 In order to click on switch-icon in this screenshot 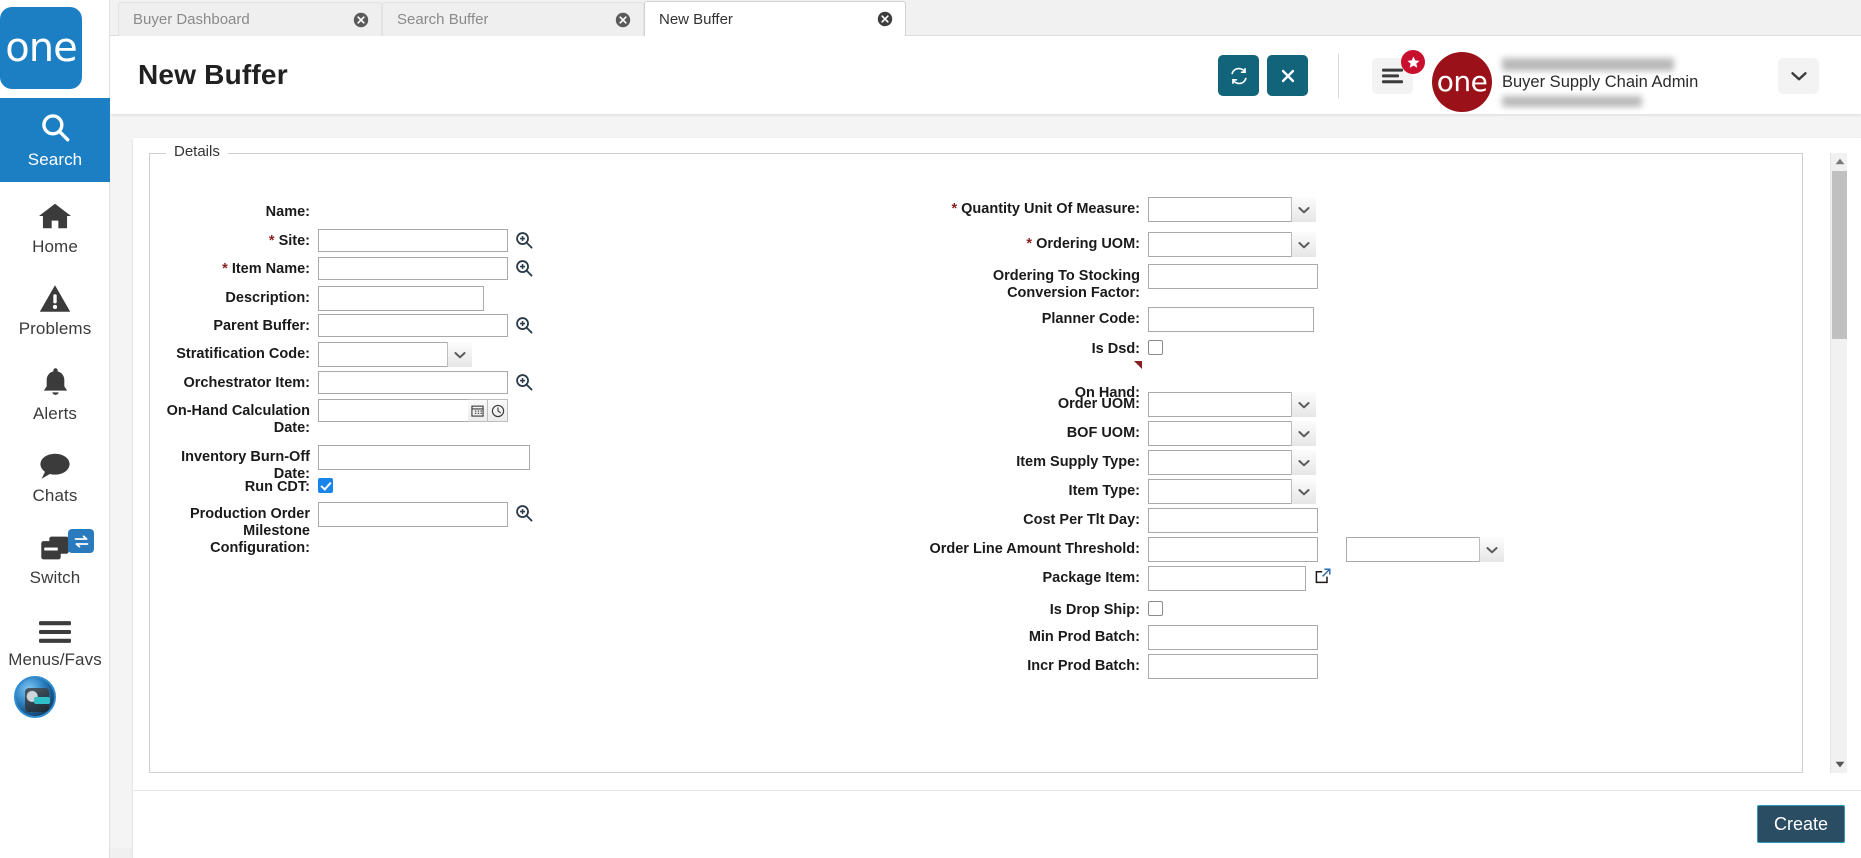, I will do `click(55, 548)`.